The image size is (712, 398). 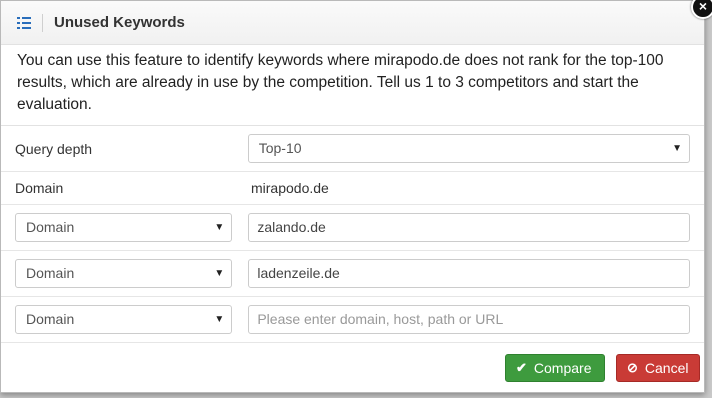 What do you see at coordinates (280, 148) in the screenshot?
I see `query-depth-value: Top-10` at bounding box center [280, 148].